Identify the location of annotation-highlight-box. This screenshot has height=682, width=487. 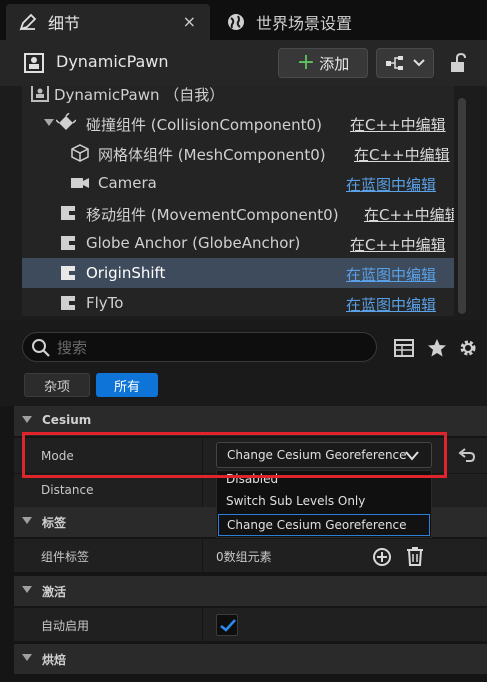
(234, 455).